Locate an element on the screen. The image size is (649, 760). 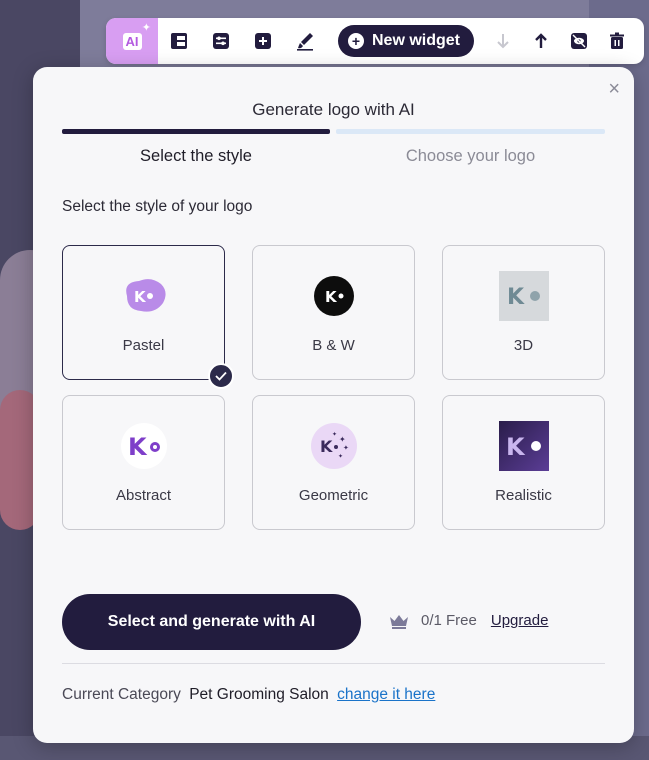
dialog-title: Generate logo with AI is located at coordinates (333, 109).